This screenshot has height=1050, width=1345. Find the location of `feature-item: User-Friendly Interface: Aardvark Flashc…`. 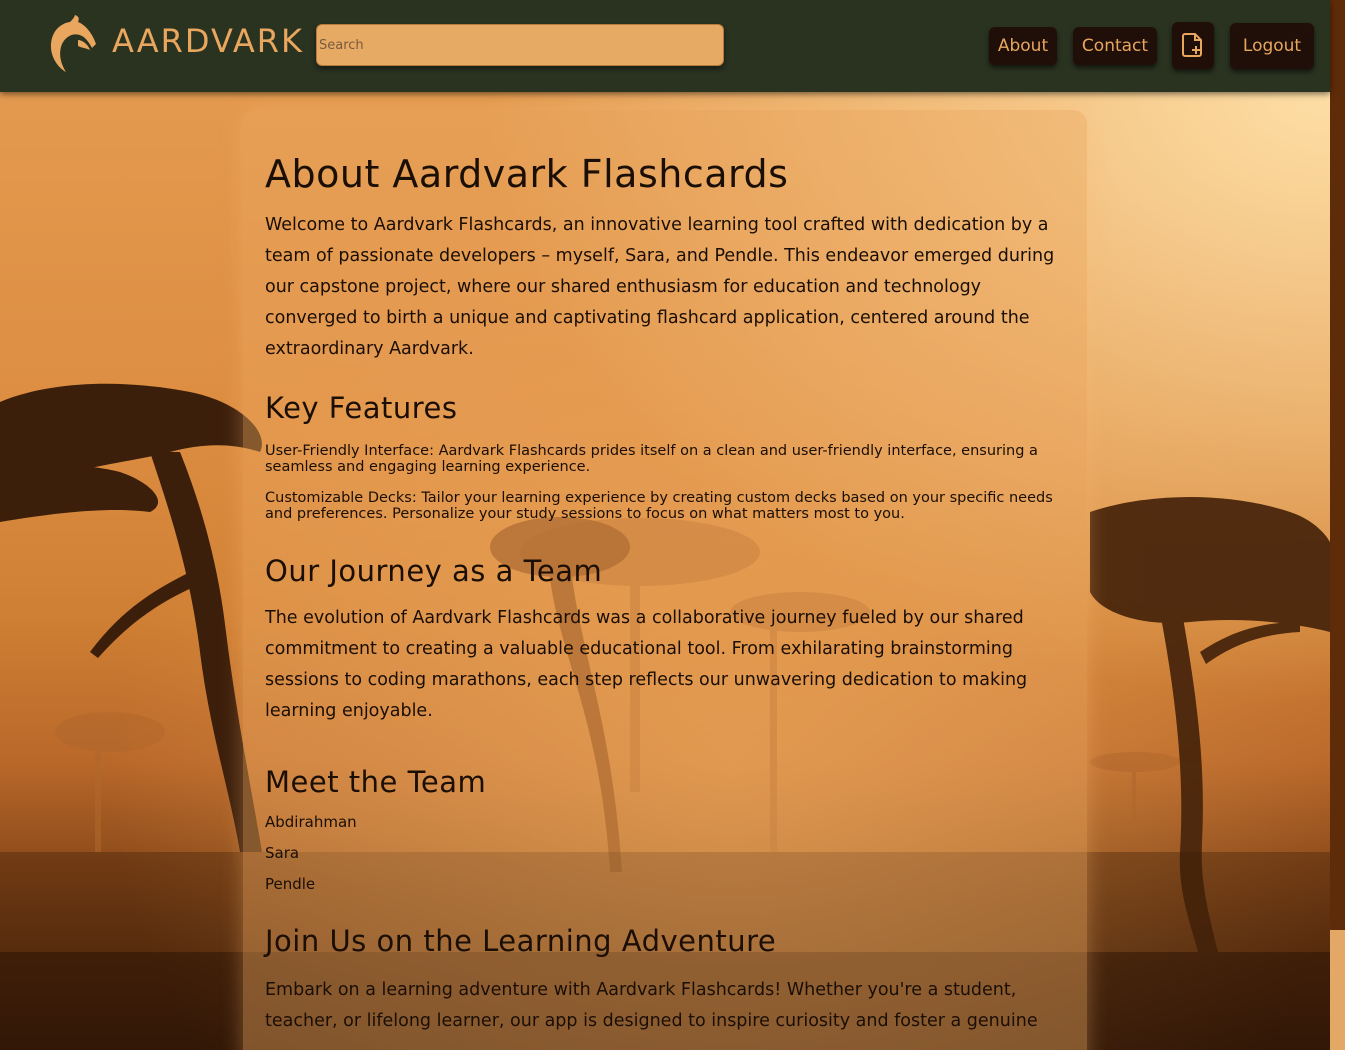

feature-item: User-Friendly Interface: Aardvark Flashc… is located at coordinates (651, 459).